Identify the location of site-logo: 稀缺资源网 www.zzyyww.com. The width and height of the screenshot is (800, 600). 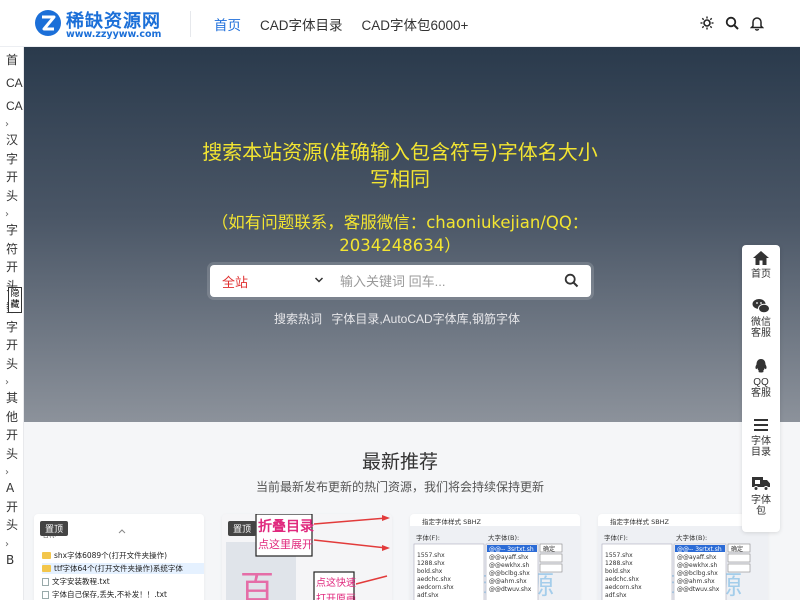
(104, 24).